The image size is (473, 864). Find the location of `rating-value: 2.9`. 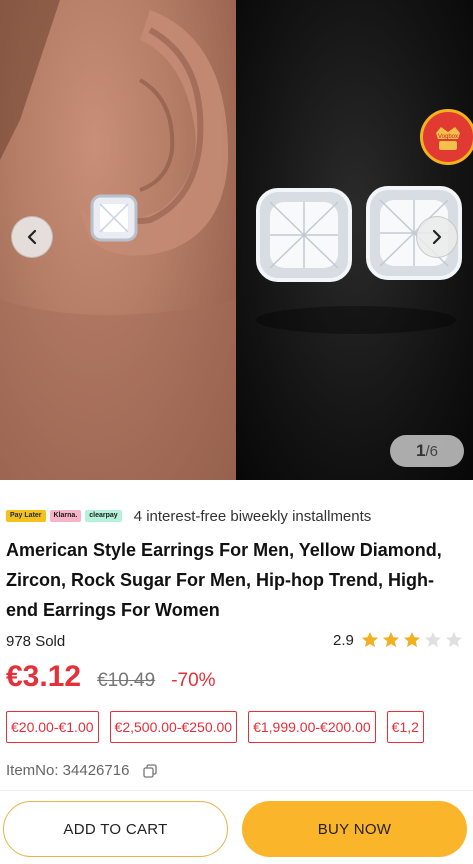

rating-value: 2.9 is located at coordinates (343, 640).